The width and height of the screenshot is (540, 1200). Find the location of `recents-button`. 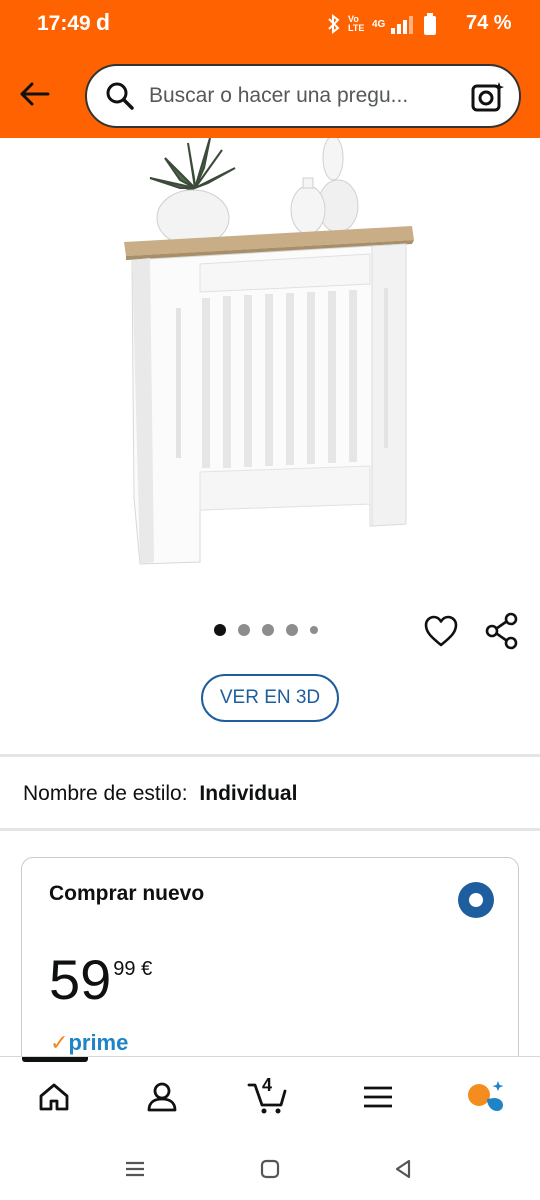

recents-button is located at coordinates (135, 1169).